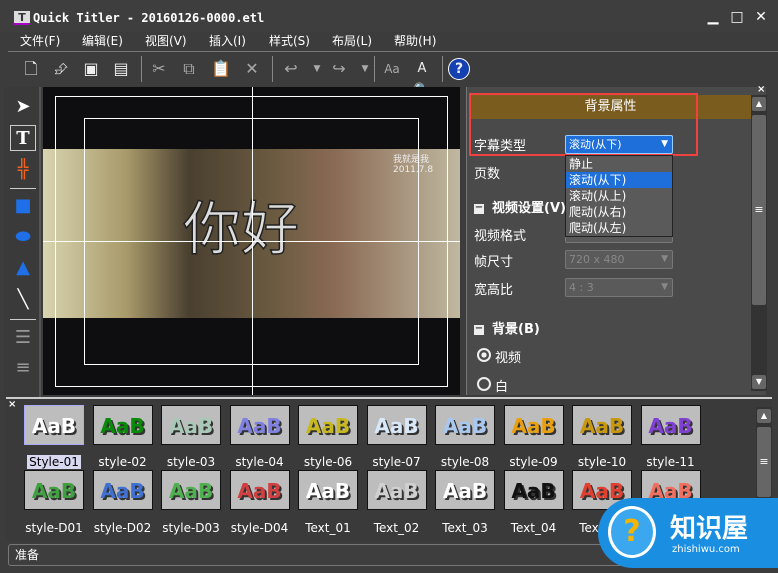 The height and width of the screenshot is (573, 778). I want to click on style-label: style-D01, so click(54, 528).